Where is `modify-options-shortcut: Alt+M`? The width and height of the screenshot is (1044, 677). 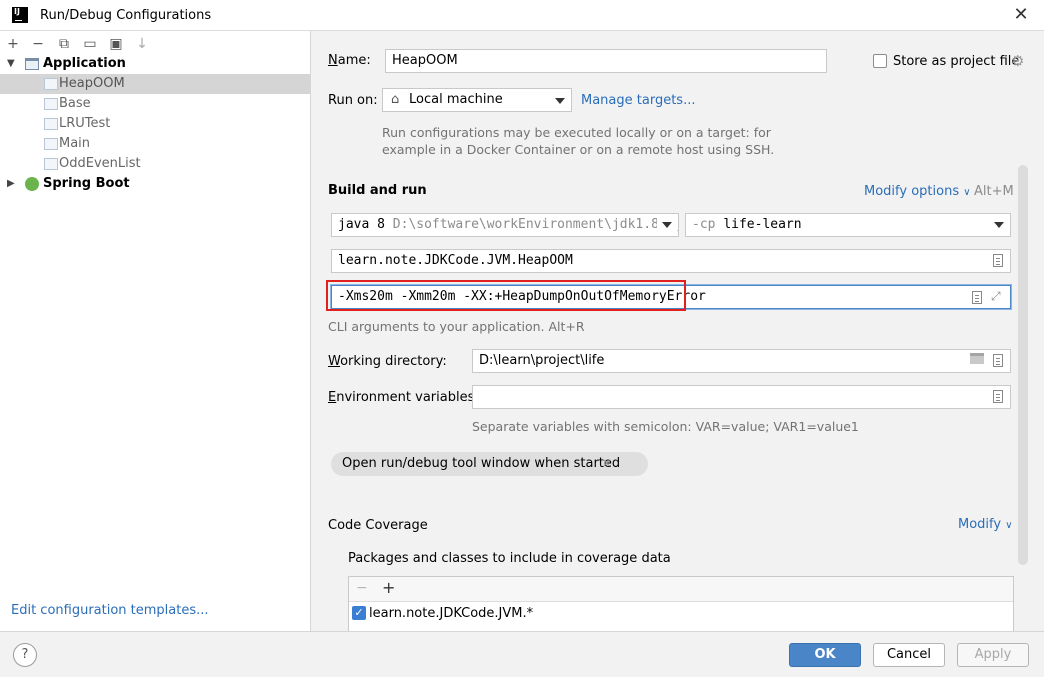
modify-options-shortcut: Alt+M is located at coordinates (994, 191).